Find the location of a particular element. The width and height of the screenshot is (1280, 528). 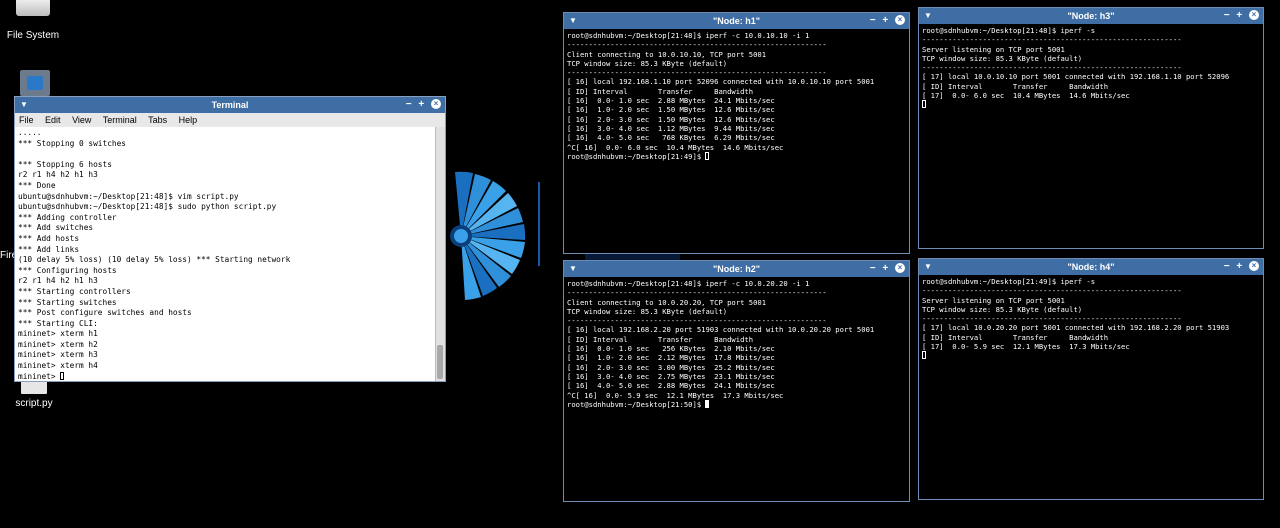

window-title: Terminal is located at coordinates (230, 105).